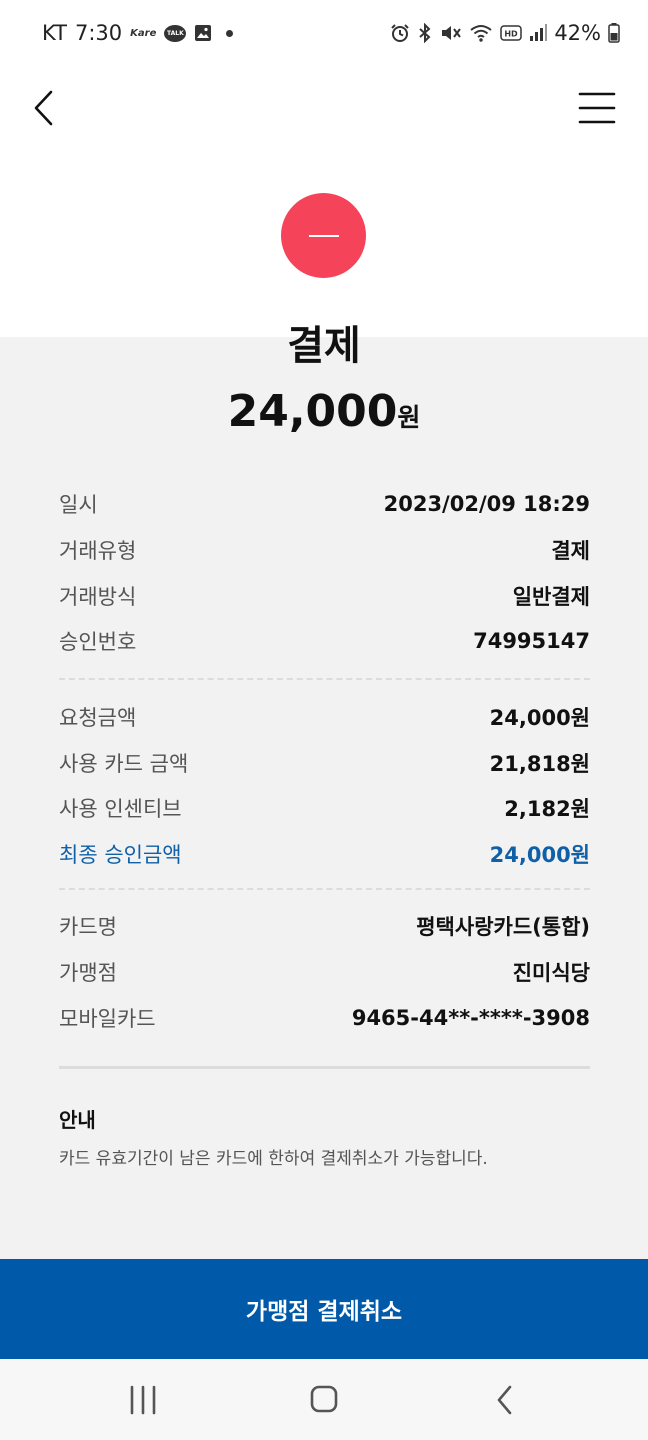 This screenshot has width=648, height=1440. I want to click on detail-label: 가맹점, so click(88, 973).